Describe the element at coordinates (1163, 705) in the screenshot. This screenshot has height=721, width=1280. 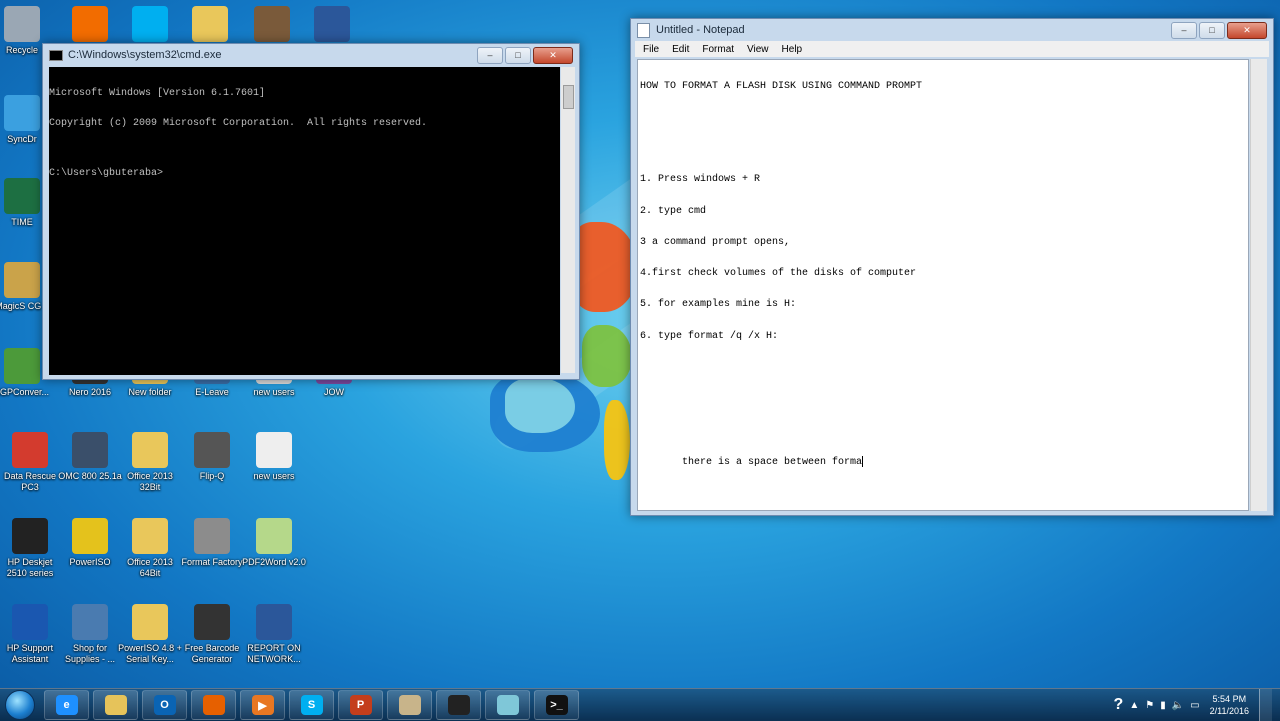
I see `network-icon: ▮` at that location.